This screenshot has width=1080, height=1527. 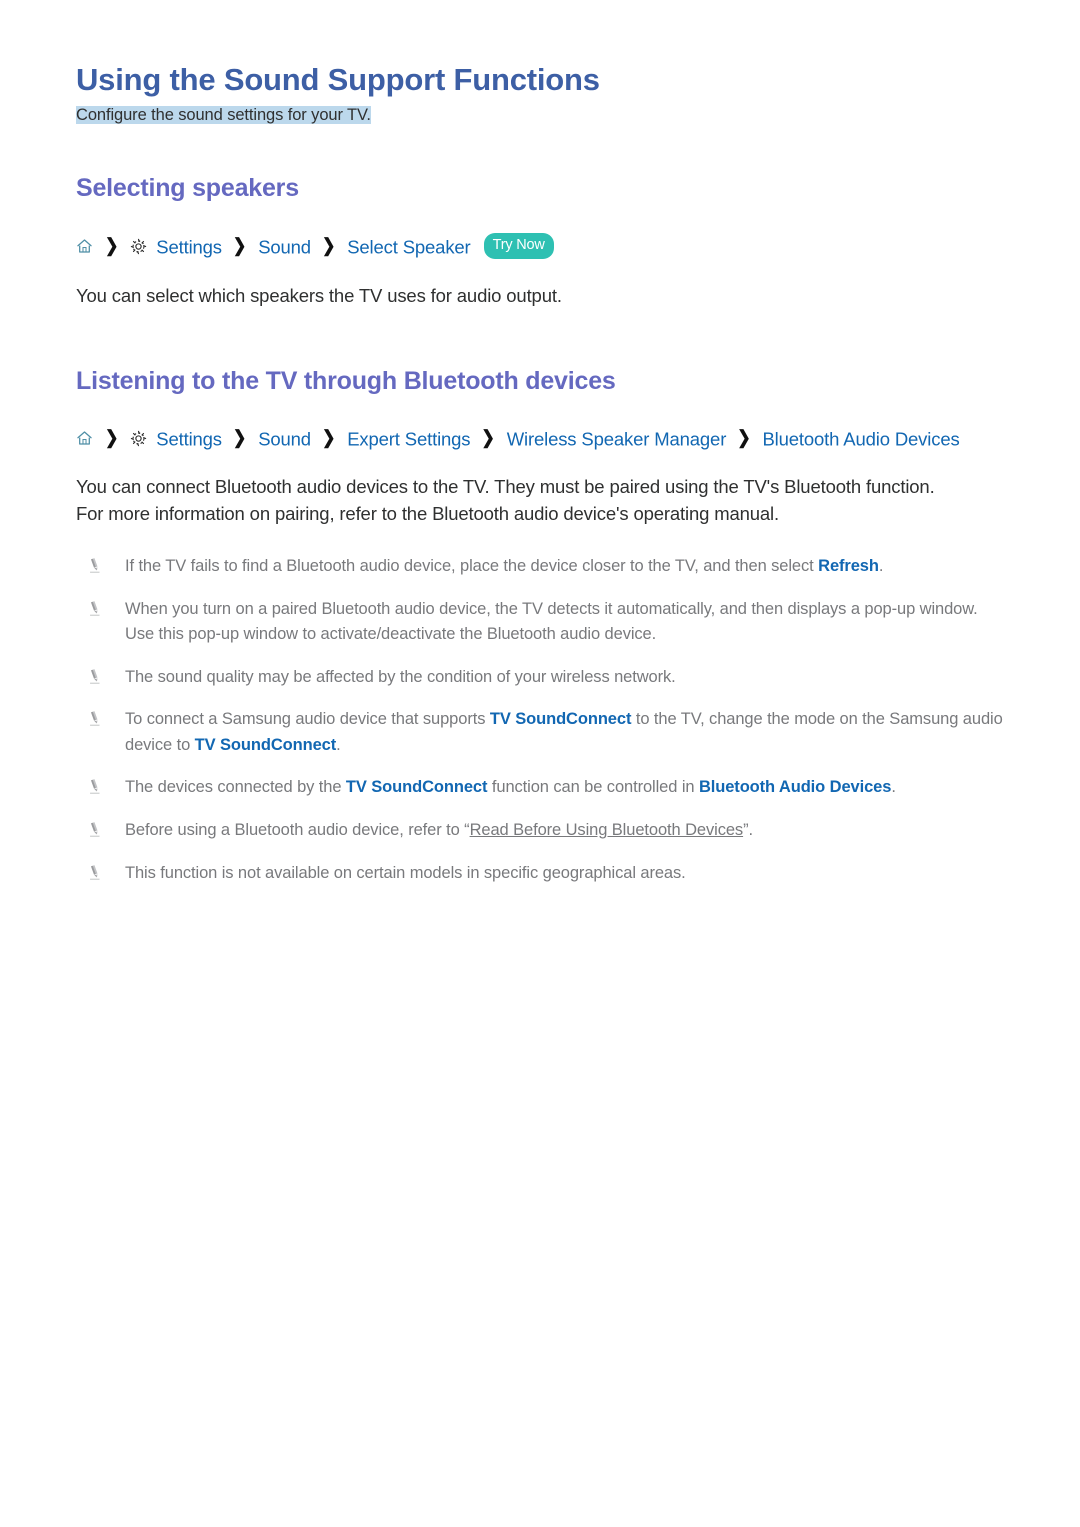 I want to click on page-title: Using the Sound Support Functions, so click(x=338, y=79).